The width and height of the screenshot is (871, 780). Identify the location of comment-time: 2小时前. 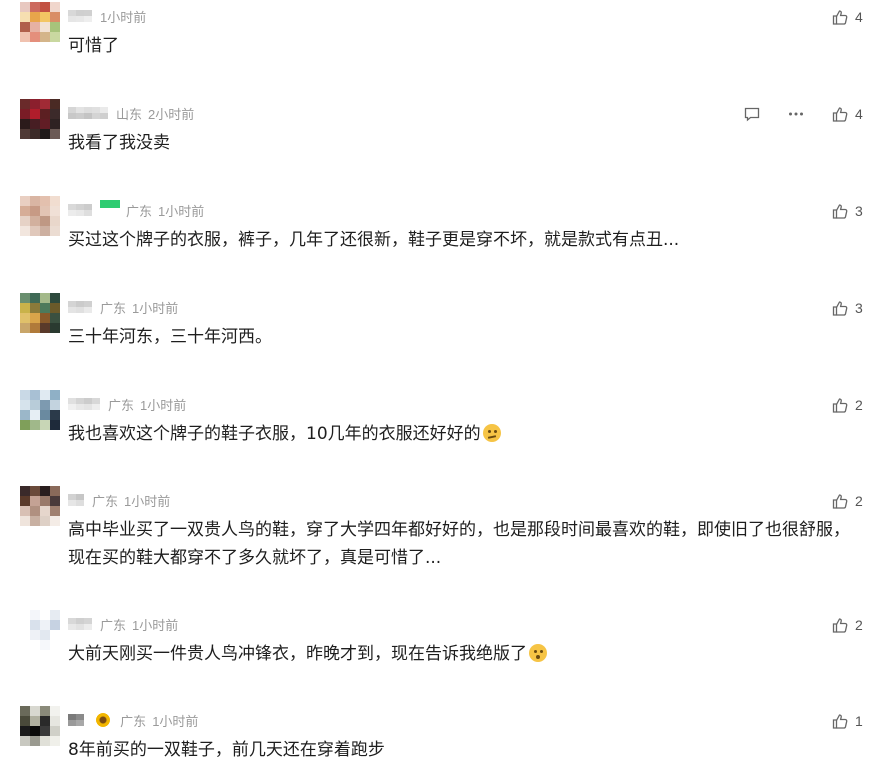
(171, 114).